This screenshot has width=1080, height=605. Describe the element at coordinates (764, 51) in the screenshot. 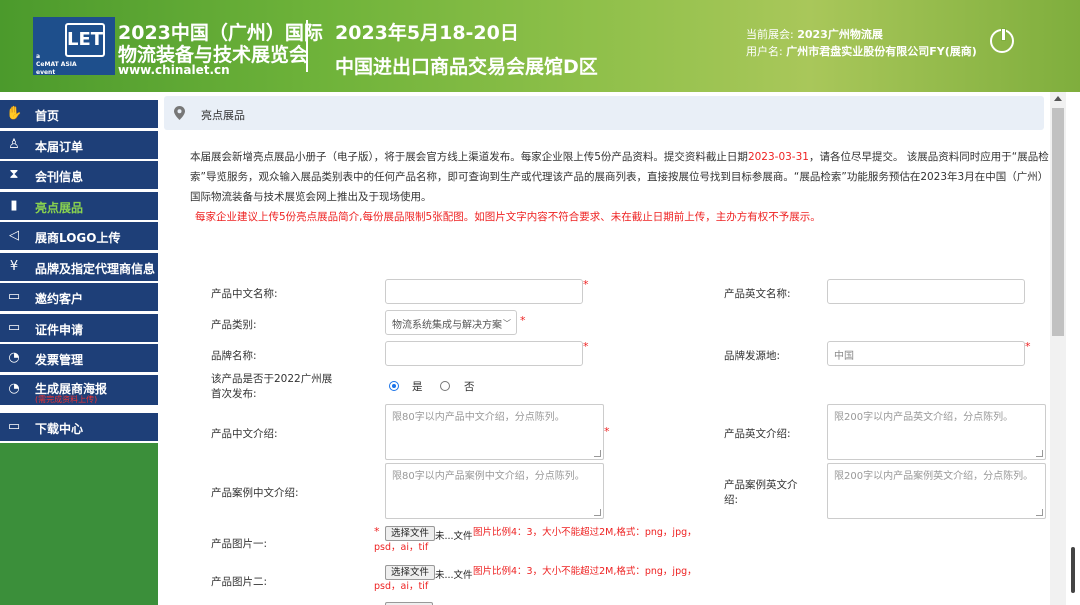

I see `user-label: 用户名:` at that location.